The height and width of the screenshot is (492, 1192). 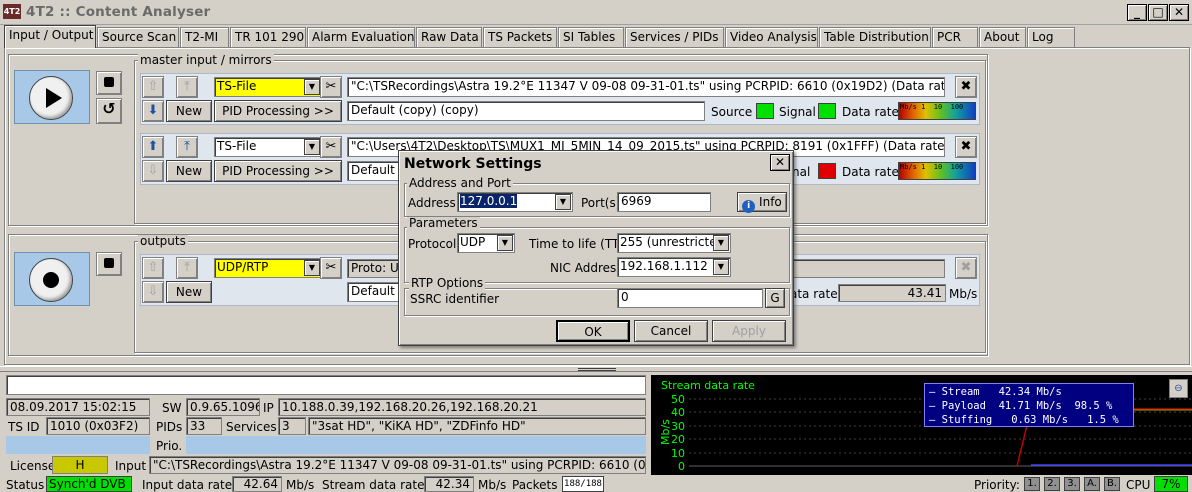 What do you see at coordinates (814, 294) in the screenshot?
I see `output-datarate-label: ata rate` at bounding box center [814, 294].